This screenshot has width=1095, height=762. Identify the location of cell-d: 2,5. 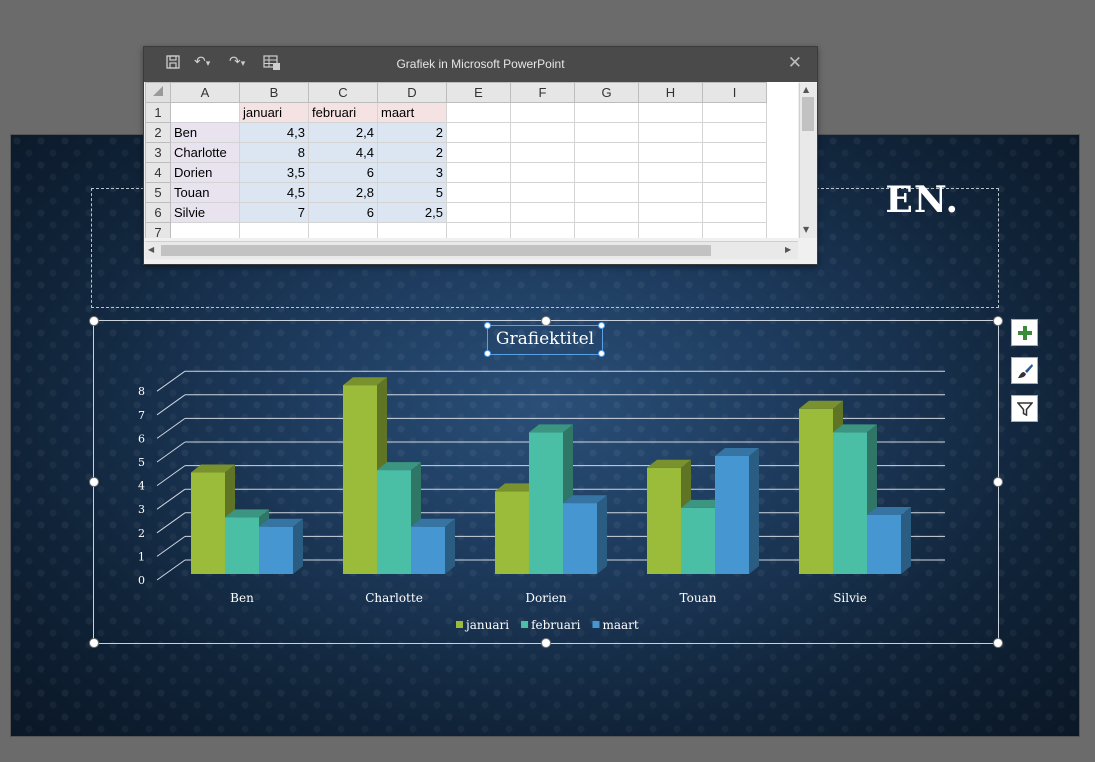
(412, 212).